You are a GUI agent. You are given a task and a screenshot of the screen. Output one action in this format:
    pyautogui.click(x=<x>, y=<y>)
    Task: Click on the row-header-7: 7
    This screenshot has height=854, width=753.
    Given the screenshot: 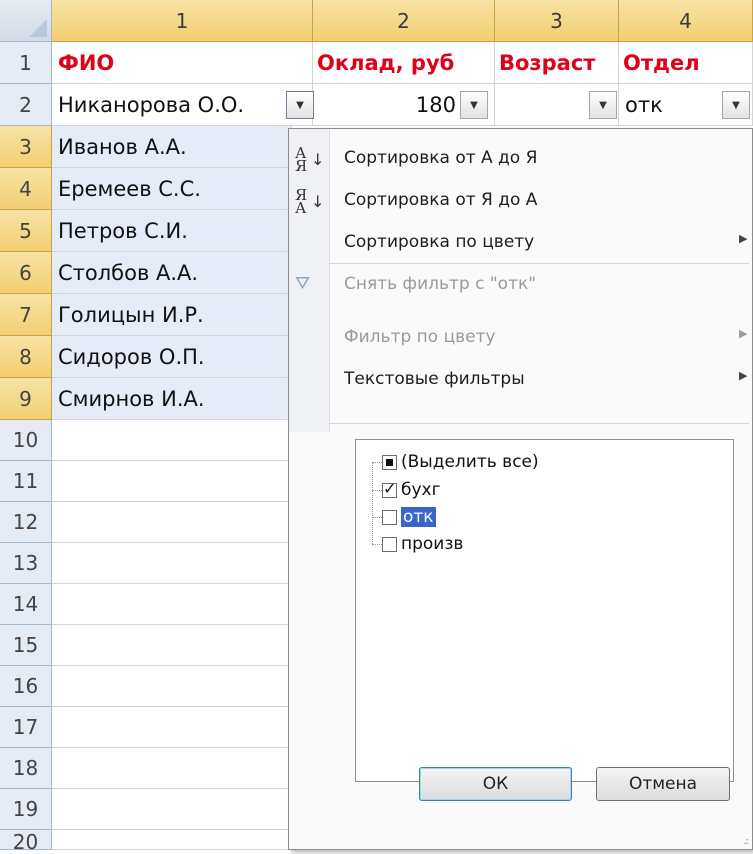 What is the action you would take?
    pyautogui.click(x=26, y=315)
    